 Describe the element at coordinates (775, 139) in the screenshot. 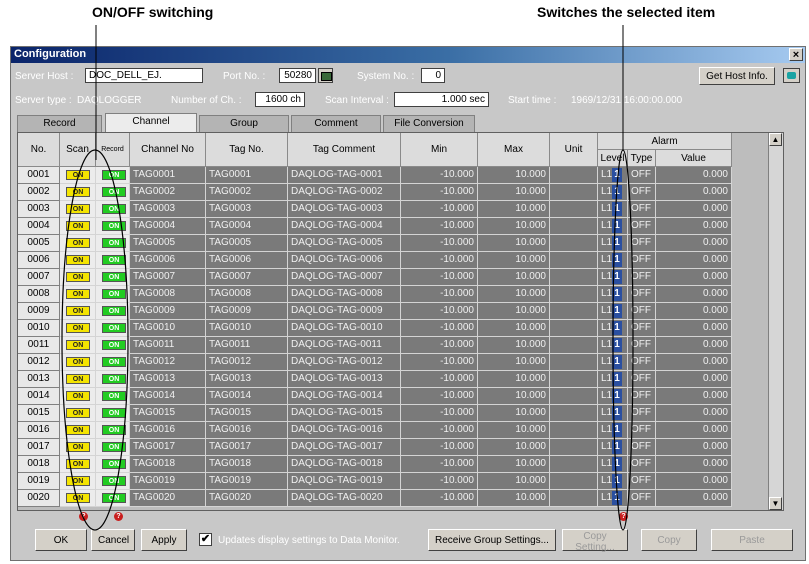

I see `scroll-up-icon: ▲` at that location.